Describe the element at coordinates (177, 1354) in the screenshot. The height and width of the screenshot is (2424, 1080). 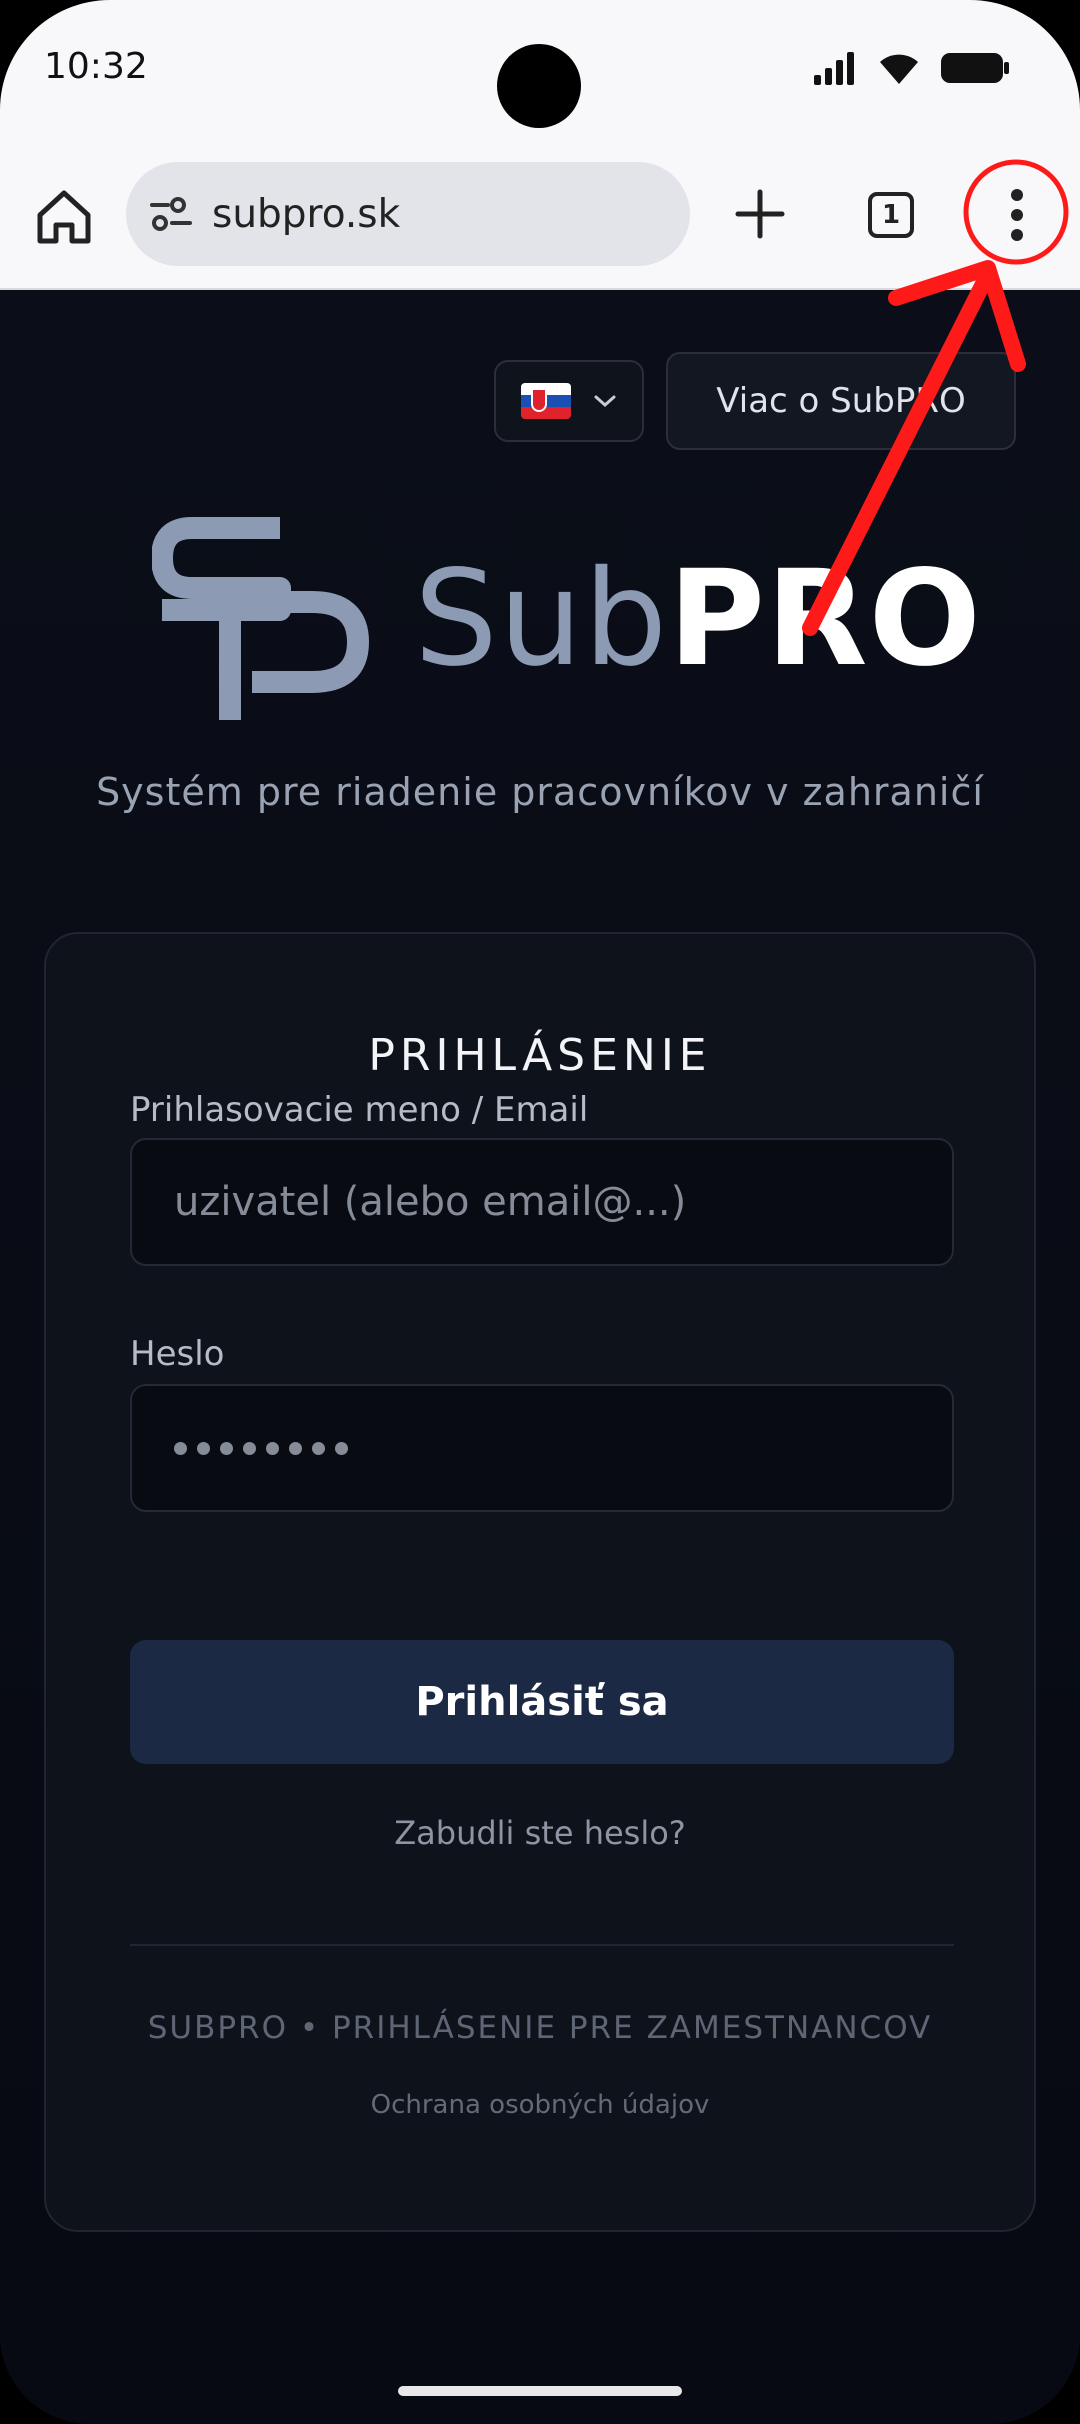
I see `password-label: Heslo` at that location.